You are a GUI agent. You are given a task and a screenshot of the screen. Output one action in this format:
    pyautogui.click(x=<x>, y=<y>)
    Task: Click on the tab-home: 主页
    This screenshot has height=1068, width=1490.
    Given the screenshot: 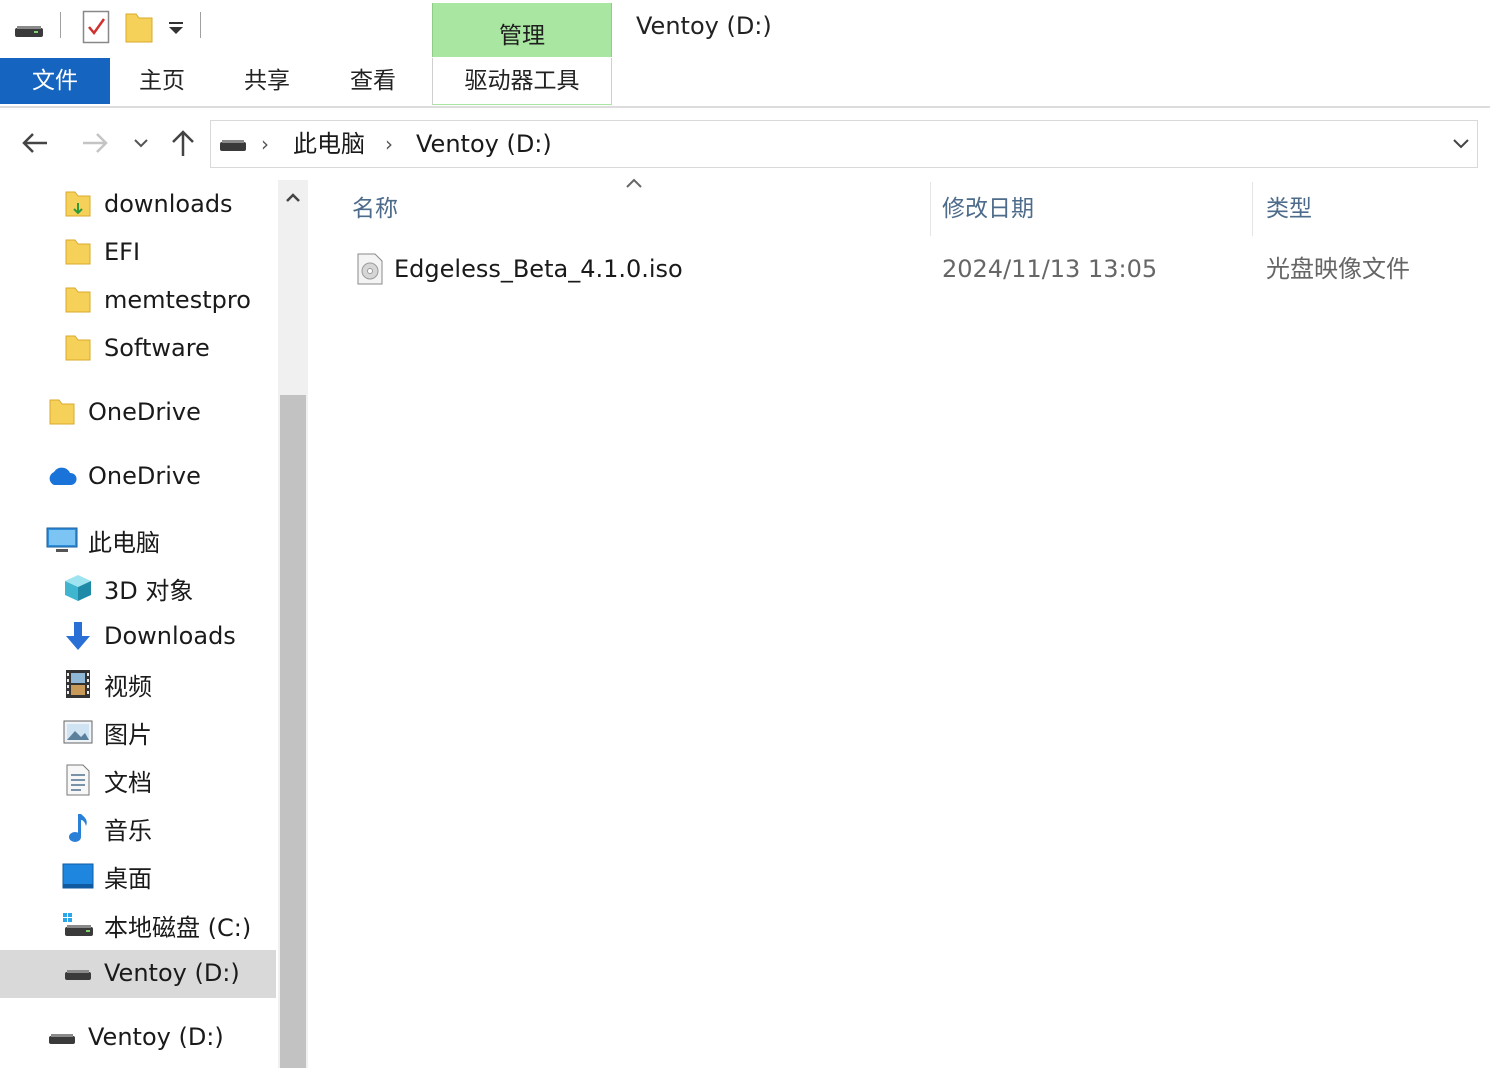 What is the action you would take?
    pyautogui.click(x=162, y=81)
    